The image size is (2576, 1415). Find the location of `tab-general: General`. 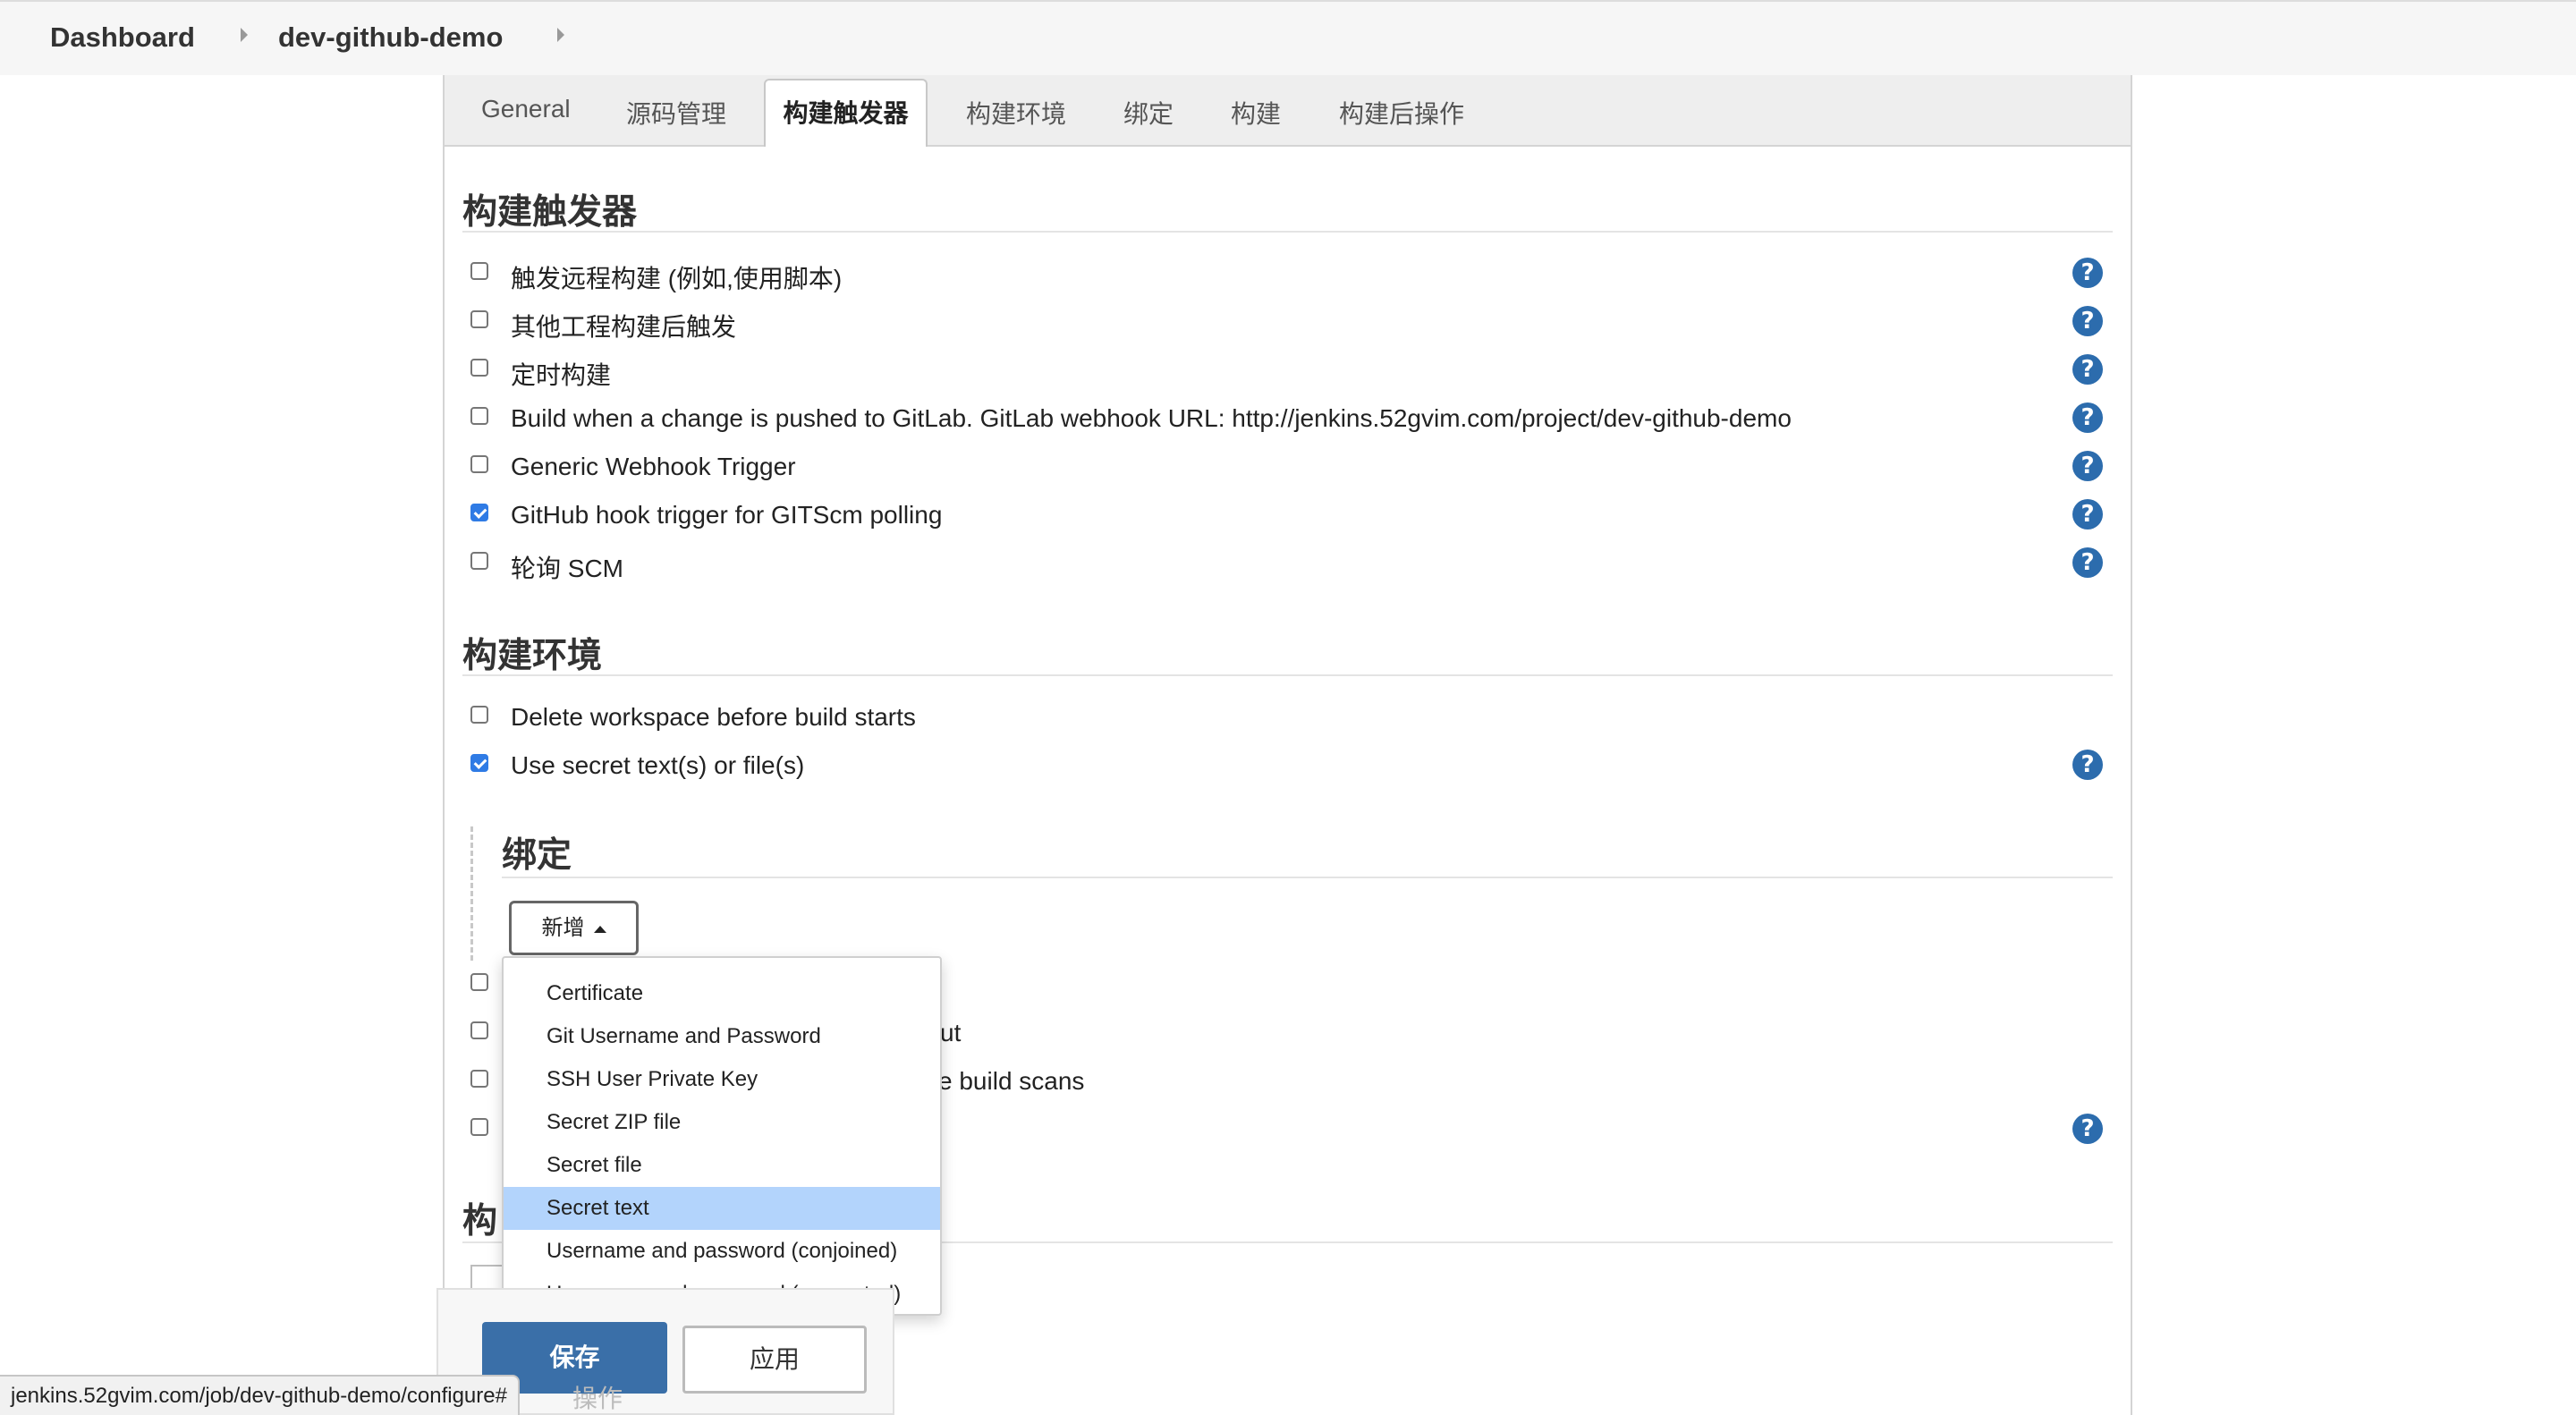

tab-general: General is located at coordinates (526, 109).